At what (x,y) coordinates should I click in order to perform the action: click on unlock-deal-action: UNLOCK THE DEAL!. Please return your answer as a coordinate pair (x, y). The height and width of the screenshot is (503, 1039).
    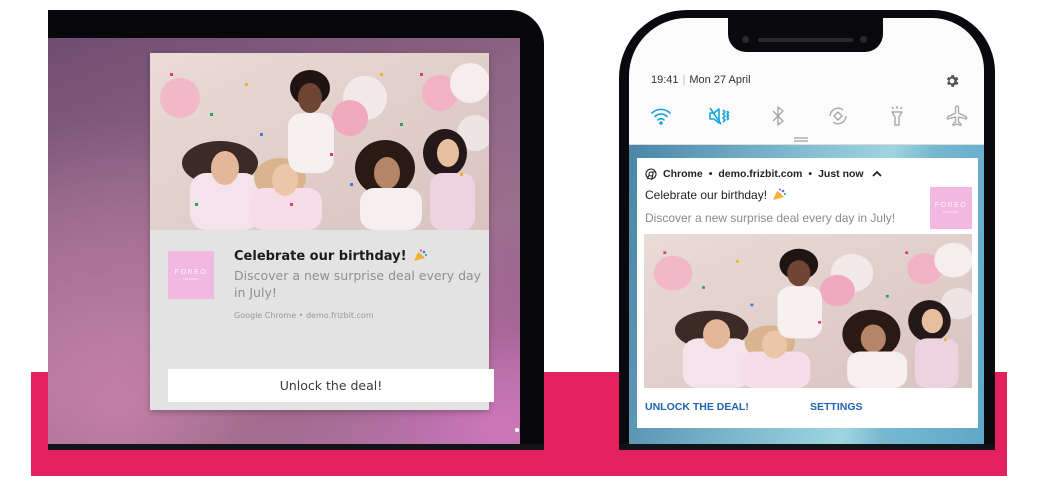
    Looking at the image, I should click on (697, 407).